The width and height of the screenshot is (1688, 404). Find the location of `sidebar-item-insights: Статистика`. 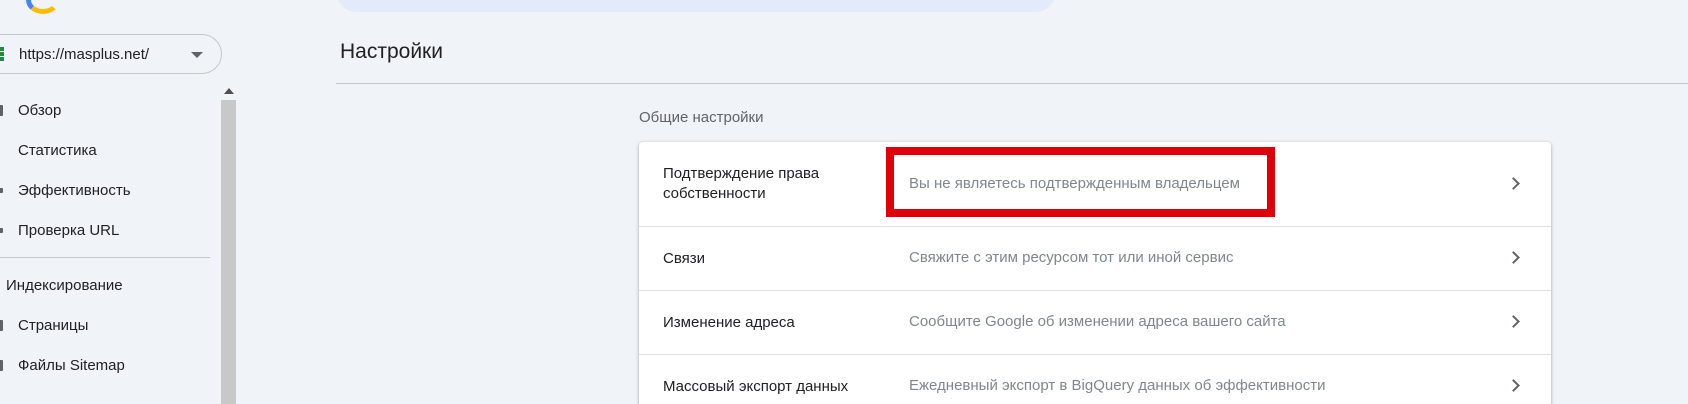

sidebar-item-insights: Статистика is located at coordinates (111, 150).